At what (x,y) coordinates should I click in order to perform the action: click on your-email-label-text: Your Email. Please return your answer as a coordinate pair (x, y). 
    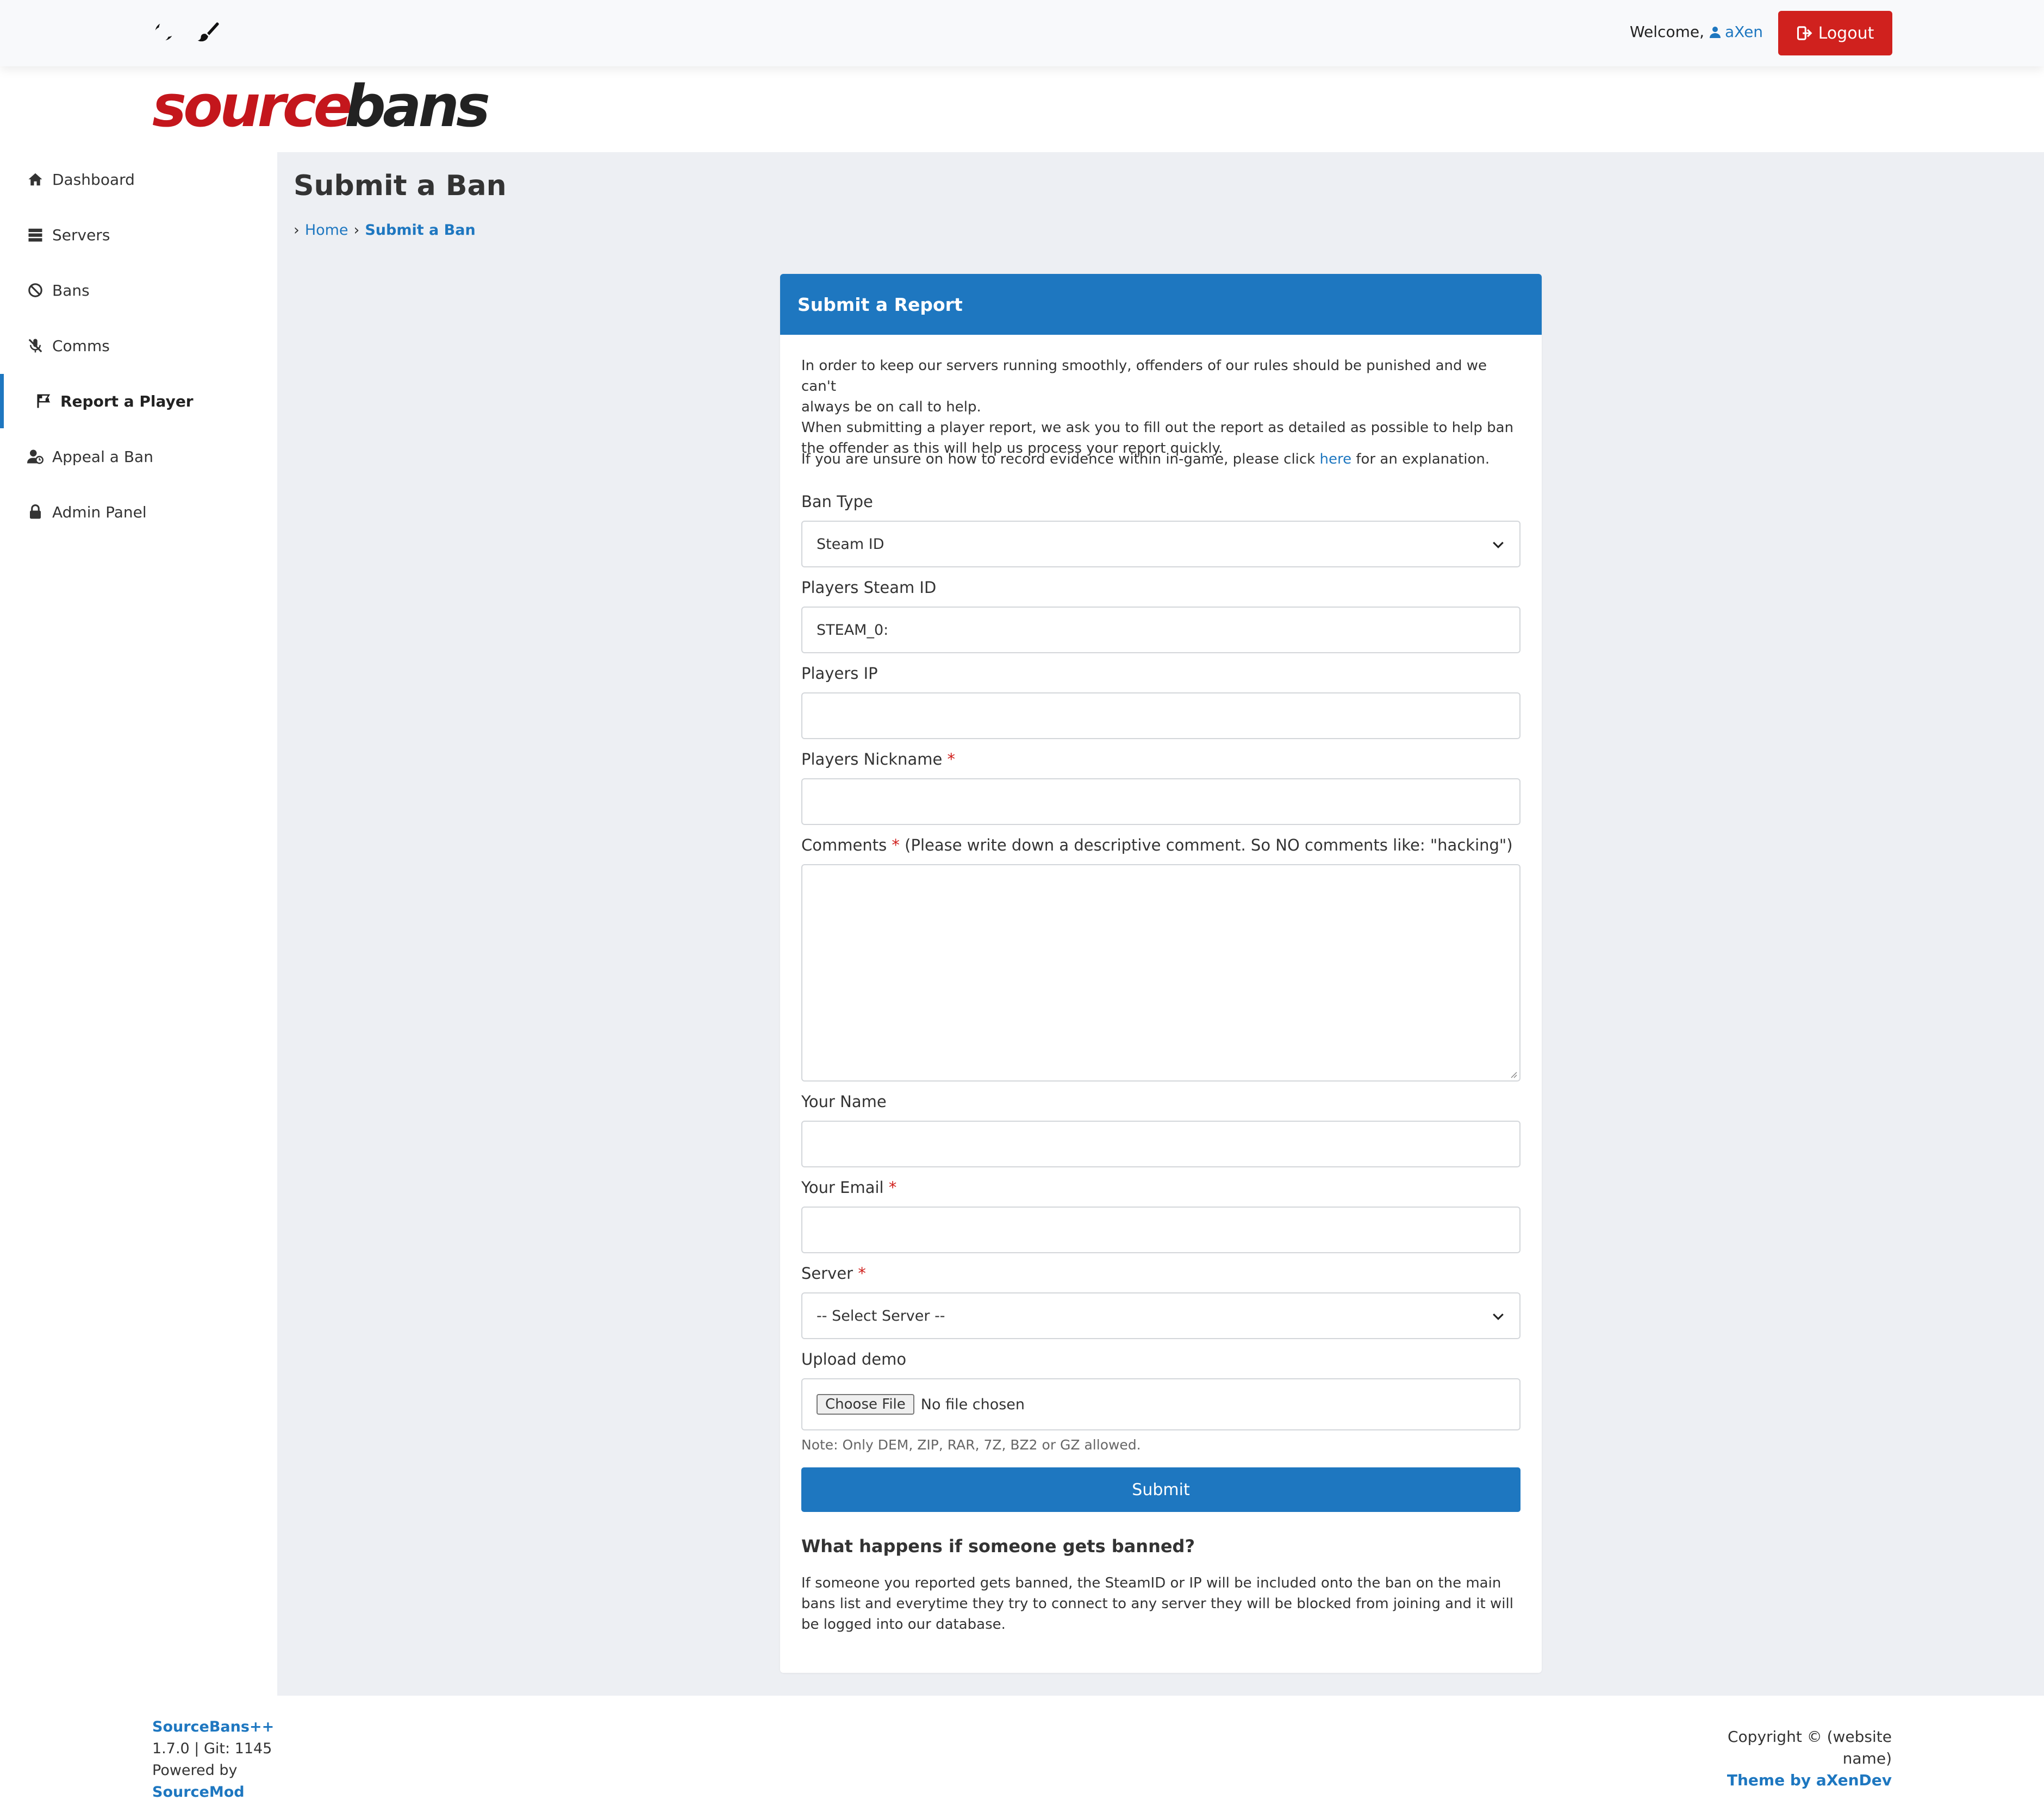
    Looking at the image, I should click on (842, 1187).